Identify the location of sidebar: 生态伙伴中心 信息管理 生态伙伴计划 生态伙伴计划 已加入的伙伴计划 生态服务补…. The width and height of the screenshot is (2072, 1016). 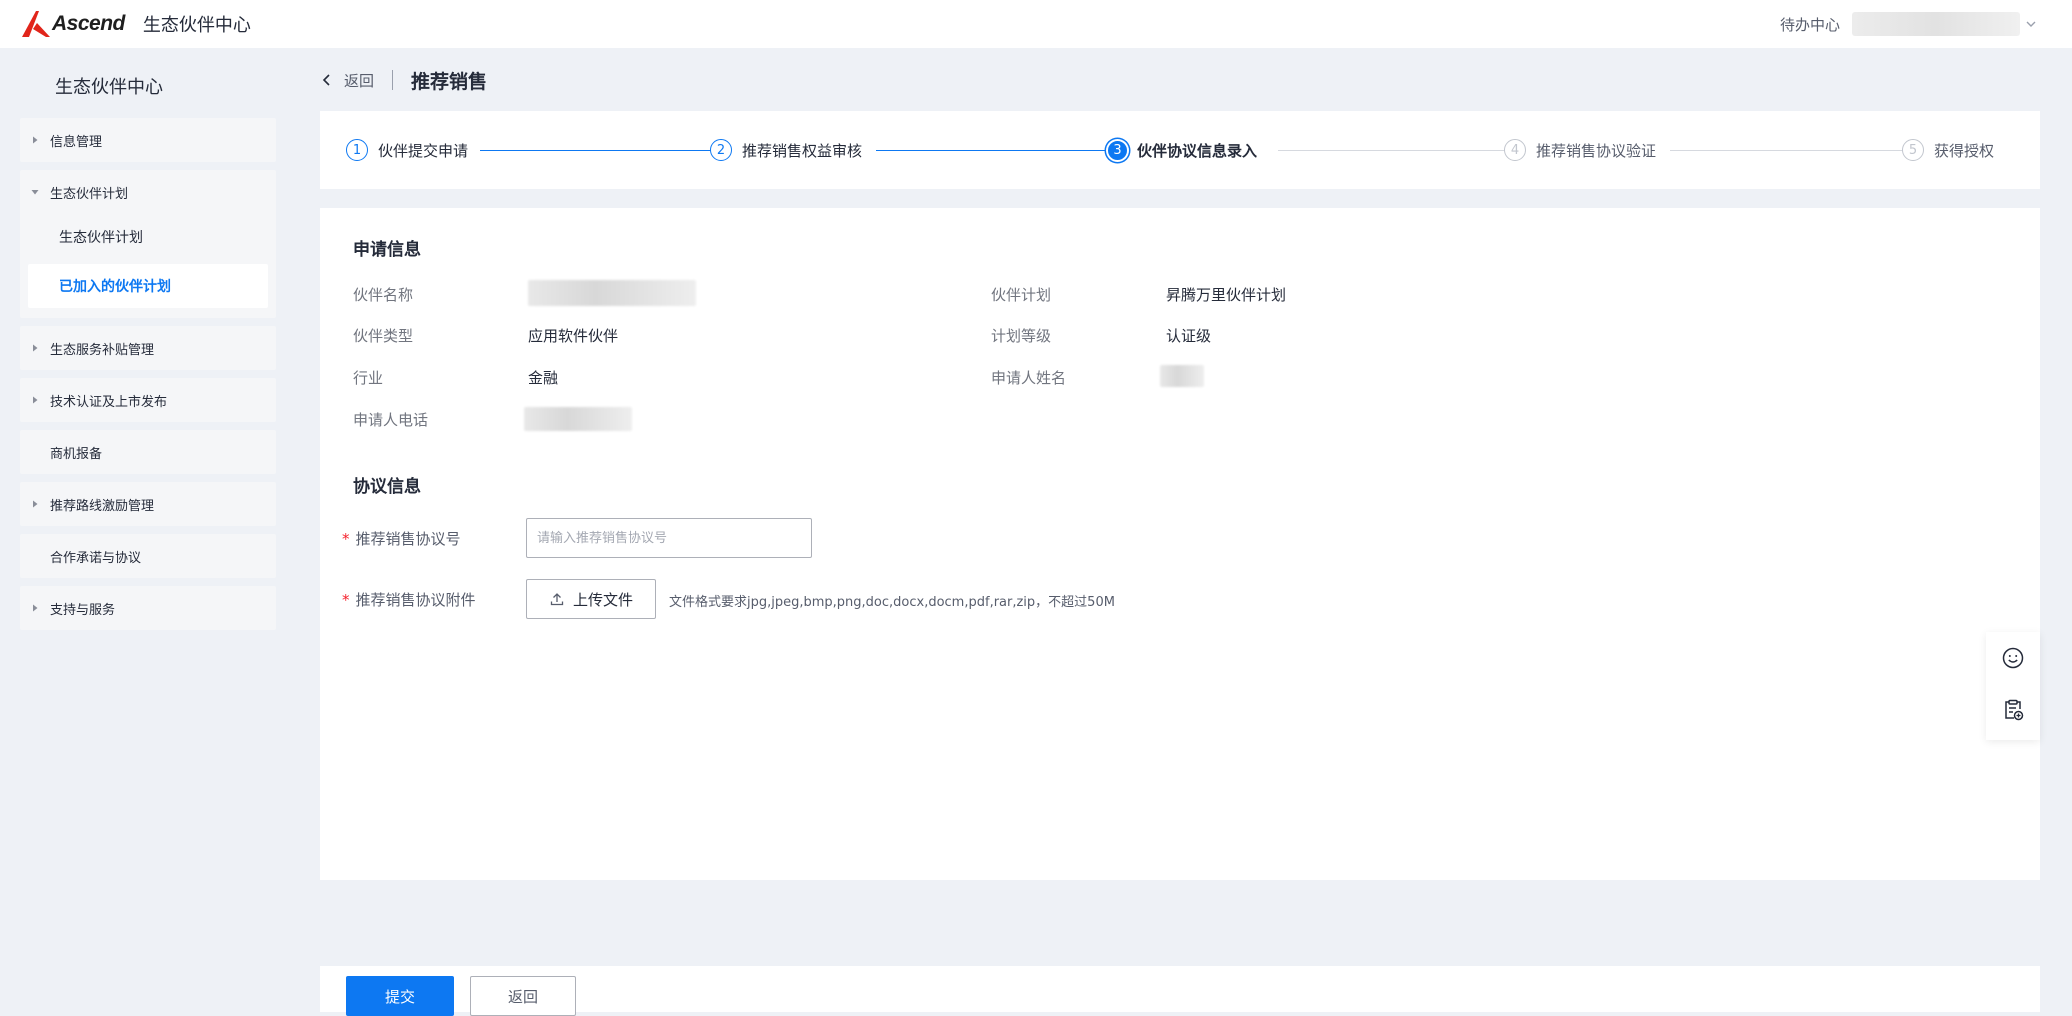
(148, 343).